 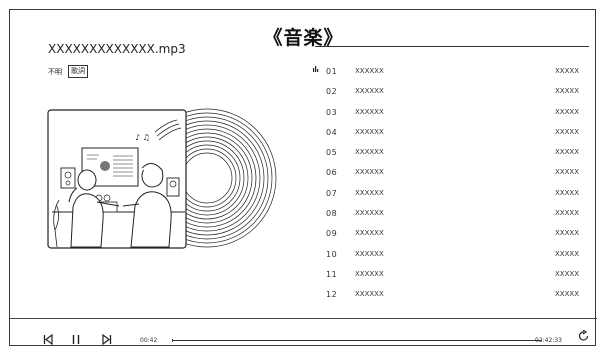 I want to click on player-divider, so click(x=303, y=318).